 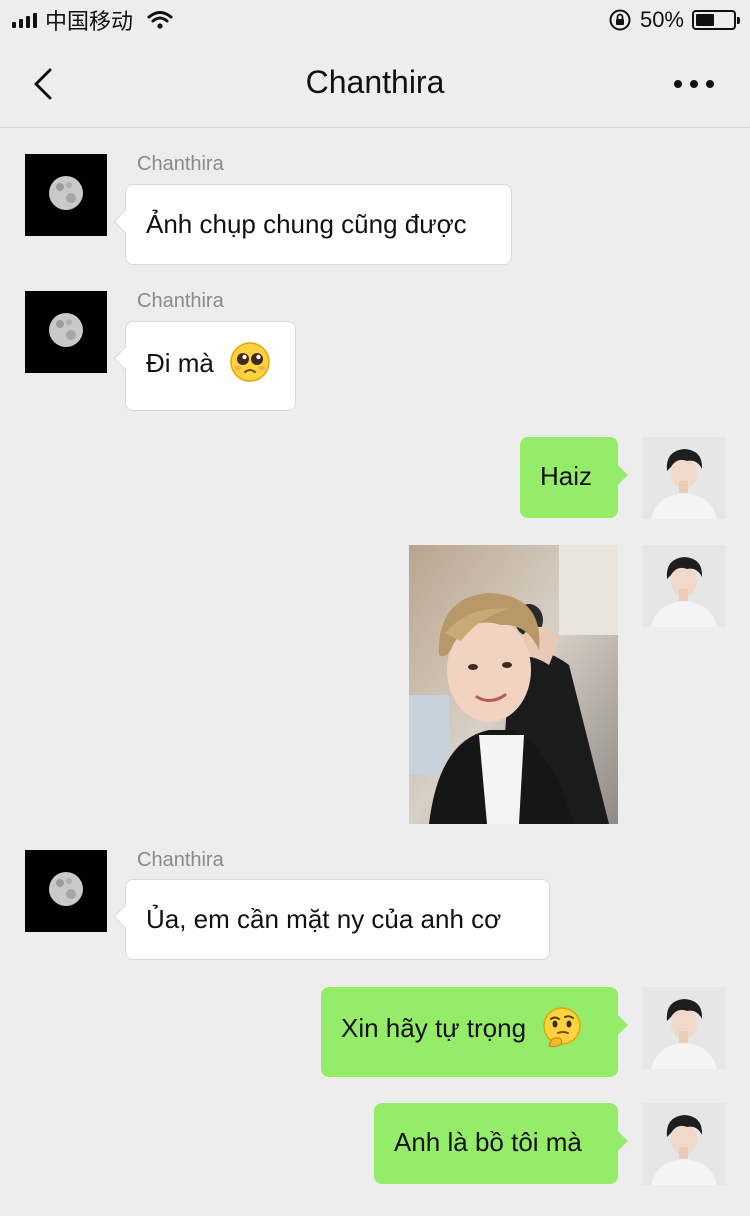 What do you see at coordinates (180, 362) in the screenshot?
I see `message-text: Đi mà` at bounding box center [180, 362].